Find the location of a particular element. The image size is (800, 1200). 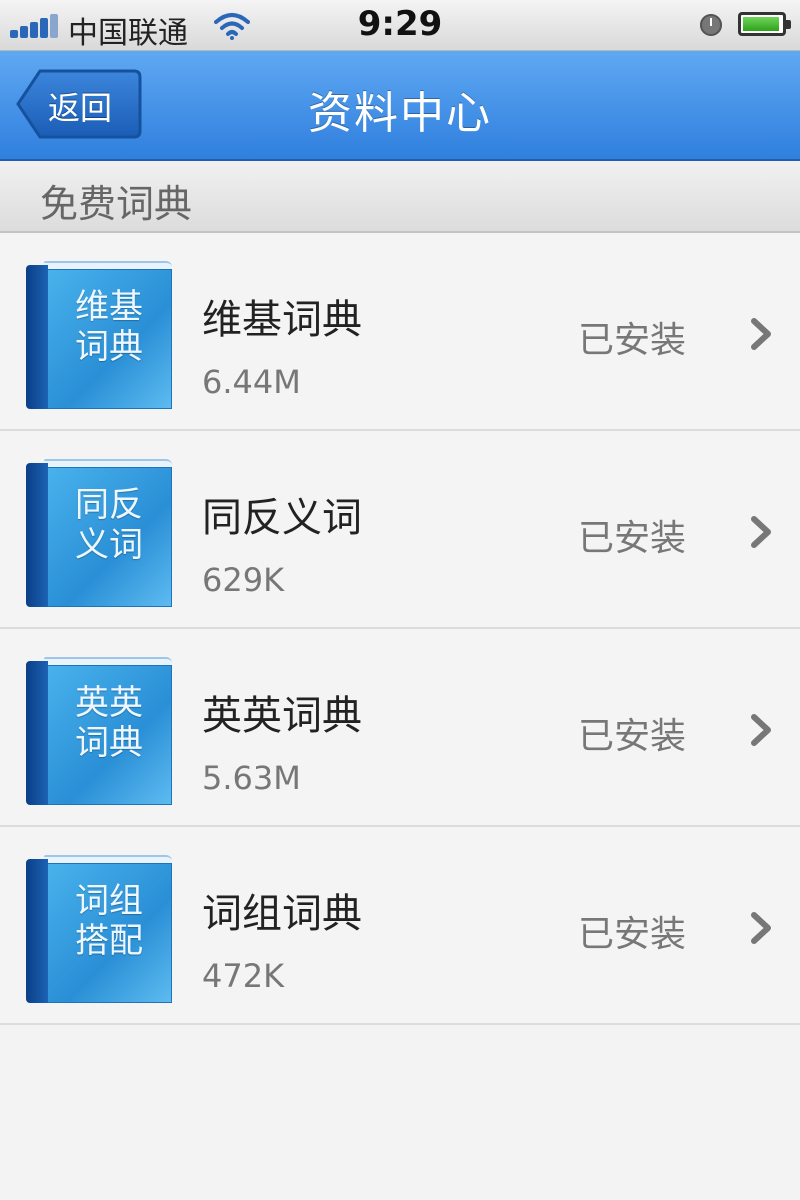

dictionary-book-icon: 词组 搭配 is located at coordinates (100, 929).